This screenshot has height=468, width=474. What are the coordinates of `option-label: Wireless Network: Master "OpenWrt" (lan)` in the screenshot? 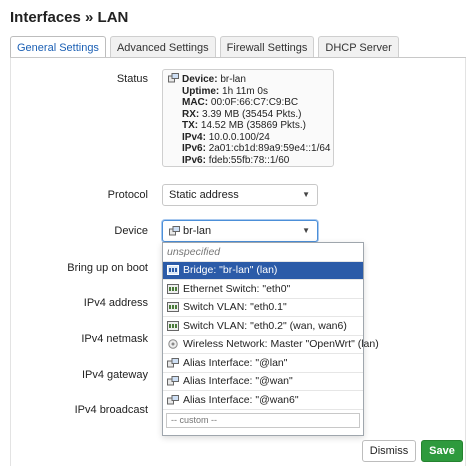 It's located at (281, 344).